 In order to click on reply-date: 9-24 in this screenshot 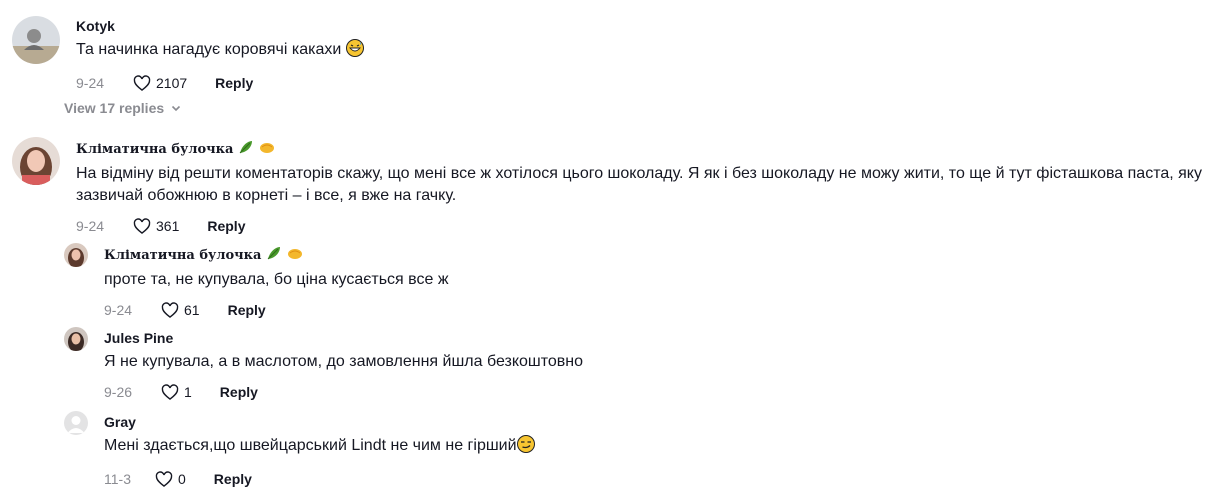, I will do `click(118, 310)`.